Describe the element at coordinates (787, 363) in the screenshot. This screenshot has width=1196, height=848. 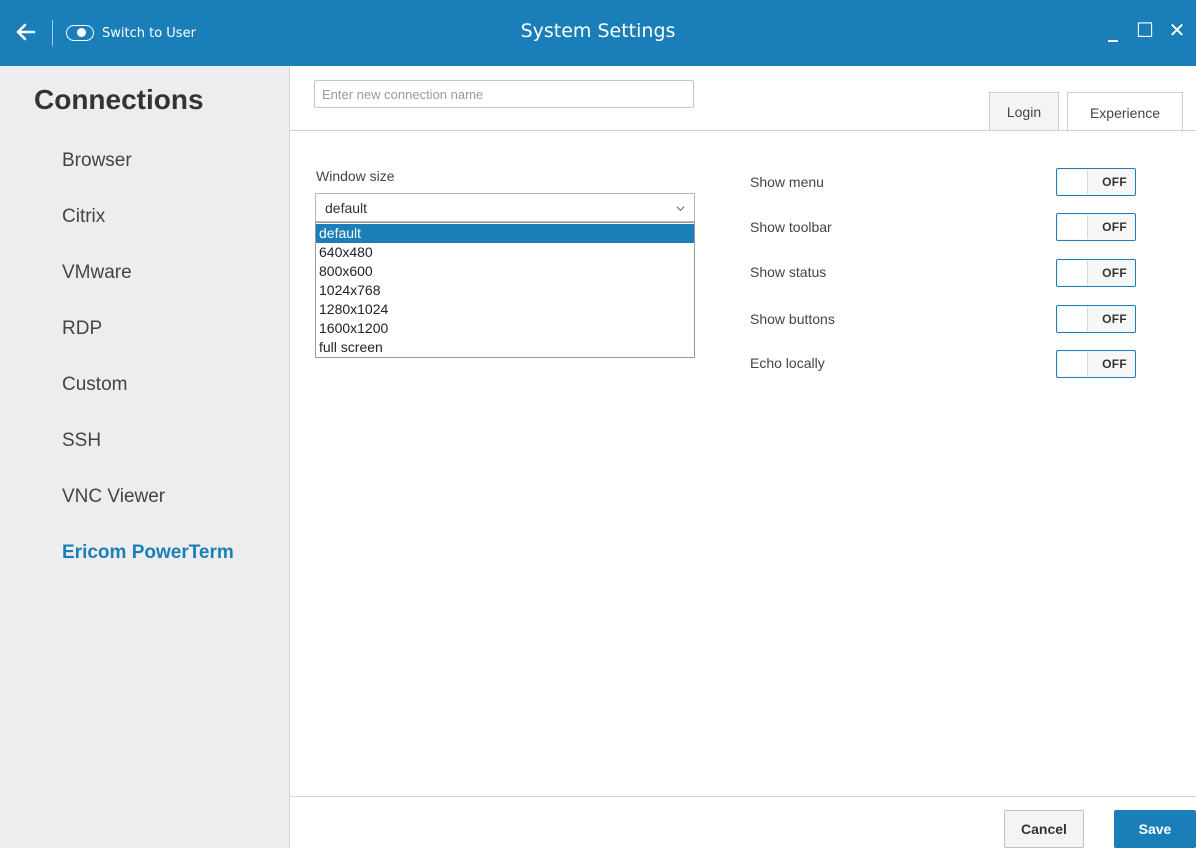
I see `echo-locally-label: Echo locally` at that location.